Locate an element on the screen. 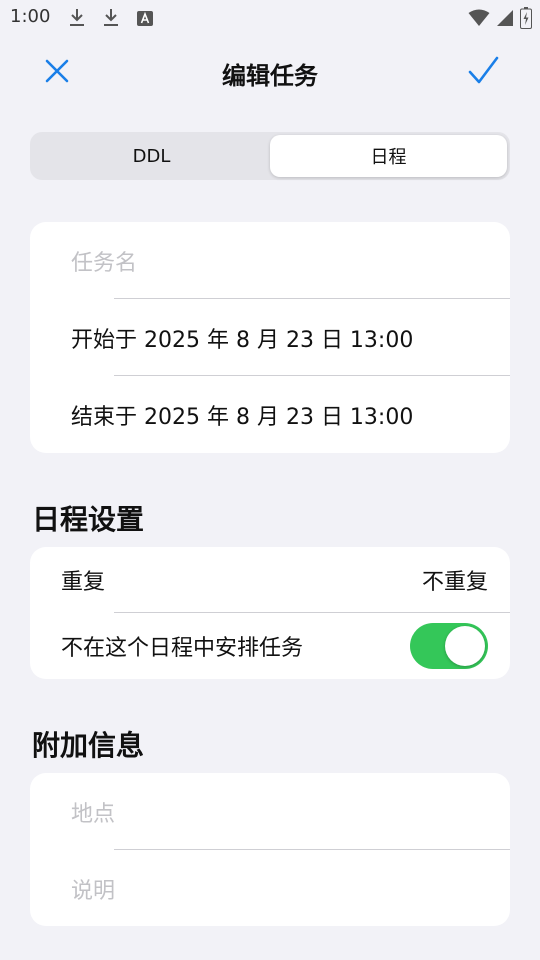 The width and height of the screenshot is (540, 960). no-arrange-label: 不在这个日程中安排任务 is located at coordinates (182, 648).